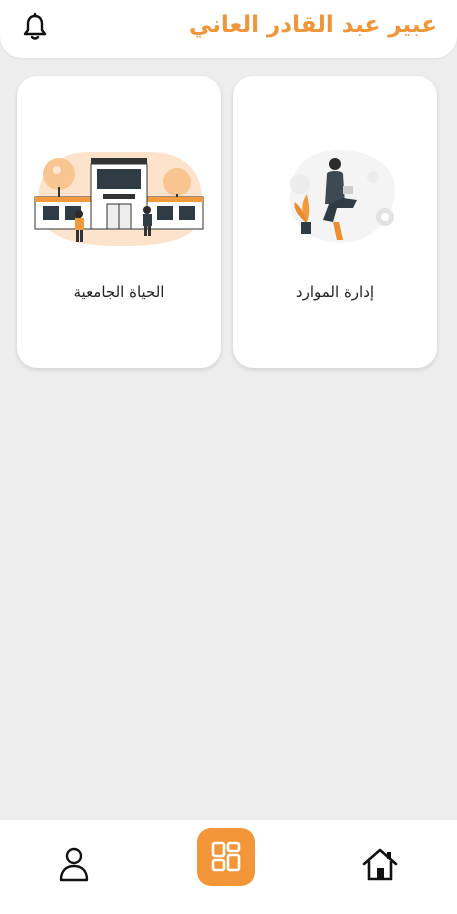  I want to click on woman-with-plant-and-gears-illustration, so click(335, 197).